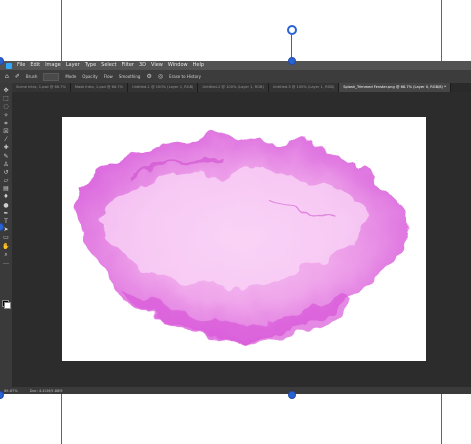 The image size is (471, 444). What do you see at coordinates (99, 87) in the screenshot?
I see `doc-tab: Mask Intro, 1.psd @ 66.7%` at bounding box center [99, 87].